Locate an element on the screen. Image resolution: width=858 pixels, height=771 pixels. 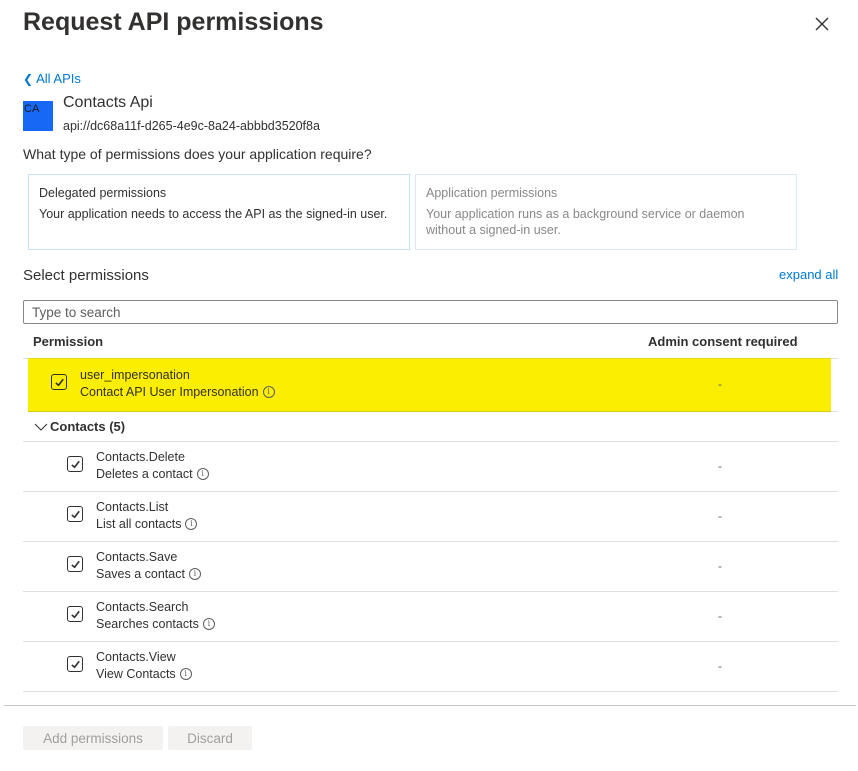
group-label: Contacts (5) is located at coordinates (88, 426).